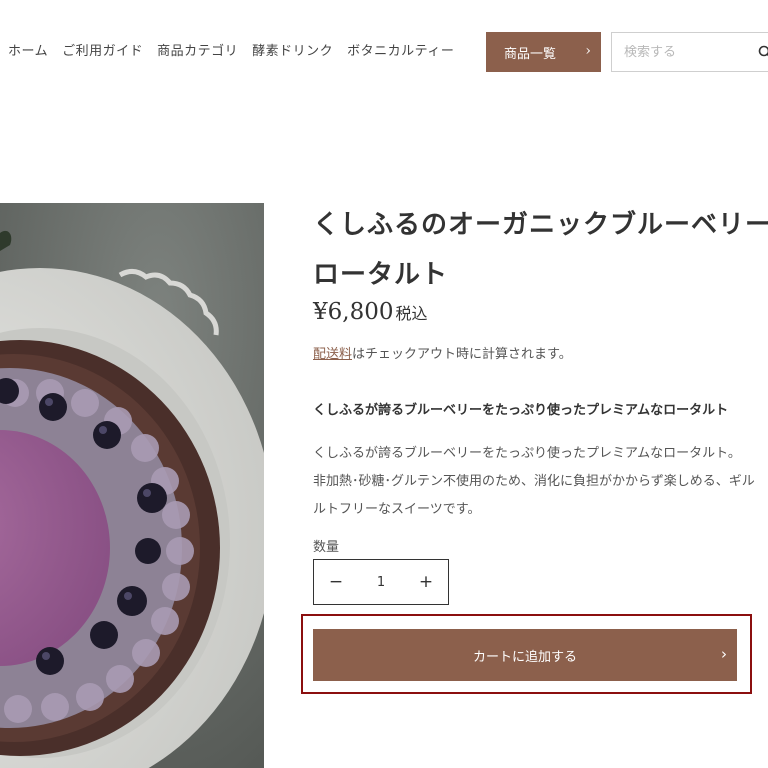 Image resolution: width=768 pixels, height=768 pixels. Describe the element at coordinates (462, 354) in the screenshot. I see `shipping-text: はチェックアウト時に計算されます。` at that location.